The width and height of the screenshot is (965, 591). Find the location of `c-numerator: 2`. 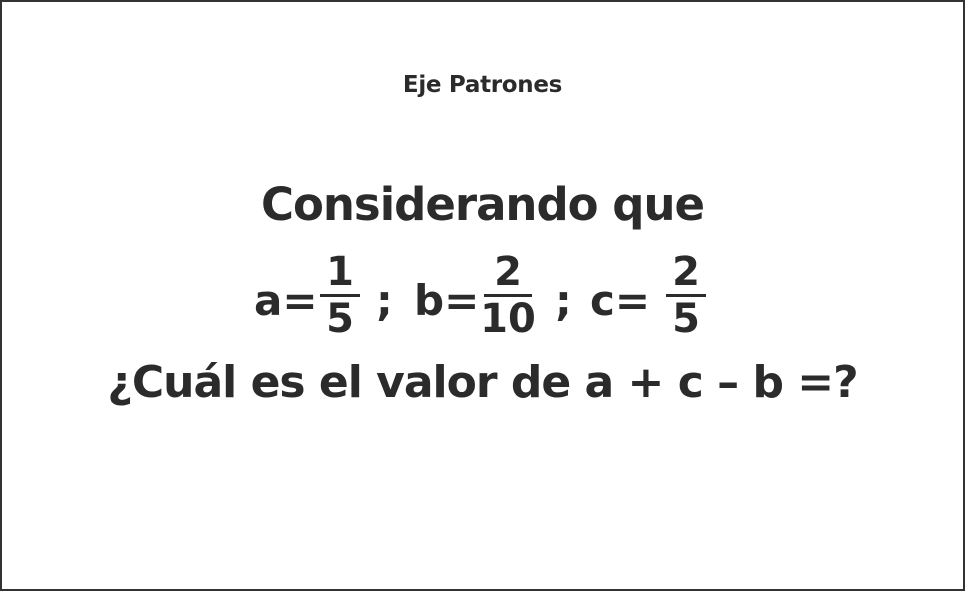

c-numerator: 2 is located at coordinates (686, 272).